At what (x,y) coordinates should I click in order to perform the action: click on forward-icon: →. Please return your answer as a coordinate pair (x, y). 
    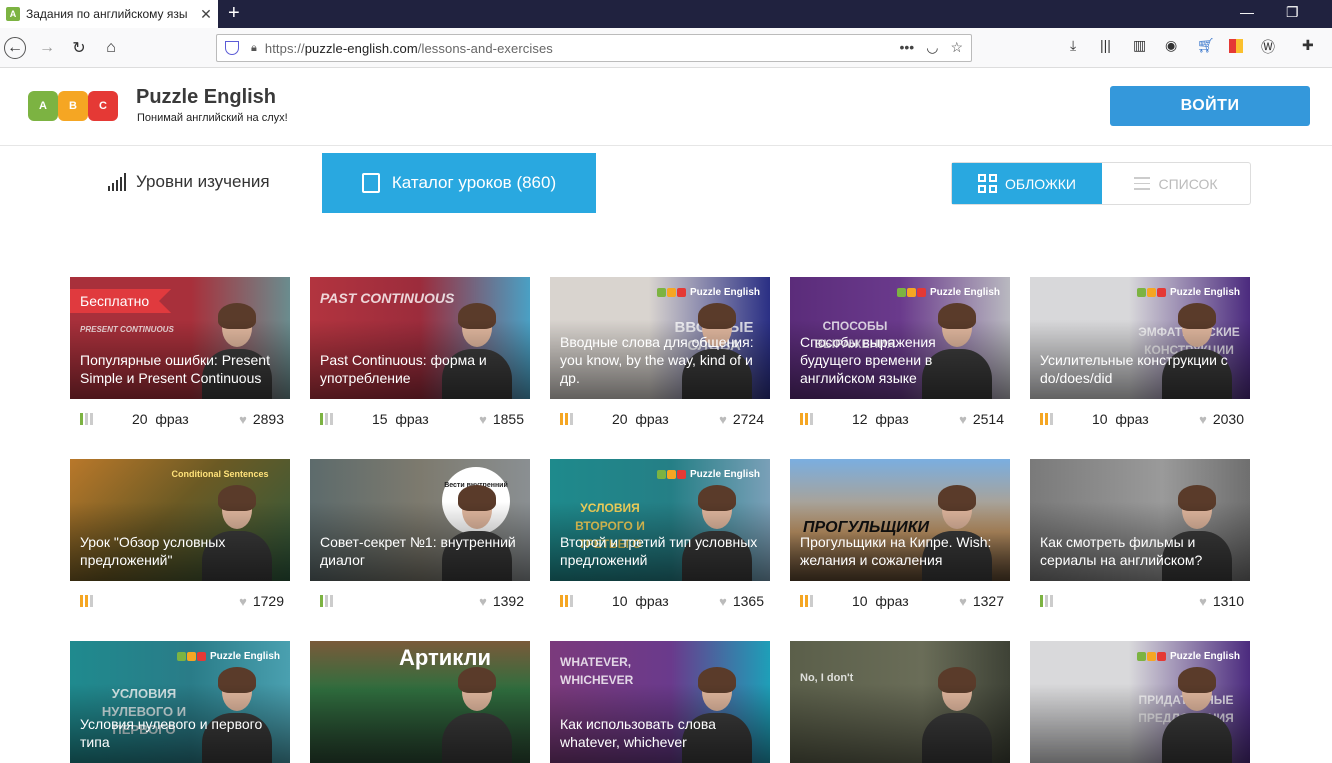
    Looking at the image, I should click on (47, 48).